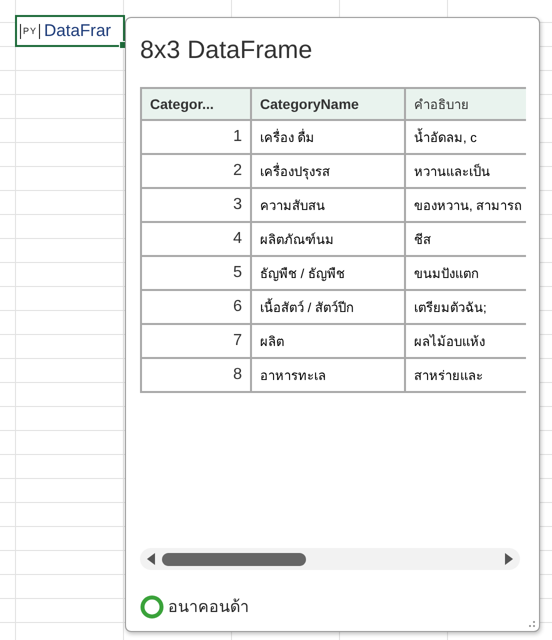 The width and height of the screenshot is (552, 640). What do you see at coordinates (196, 307) in the screenshot?
I see `row-index-cell: 6` at bounding box center [196, 307].